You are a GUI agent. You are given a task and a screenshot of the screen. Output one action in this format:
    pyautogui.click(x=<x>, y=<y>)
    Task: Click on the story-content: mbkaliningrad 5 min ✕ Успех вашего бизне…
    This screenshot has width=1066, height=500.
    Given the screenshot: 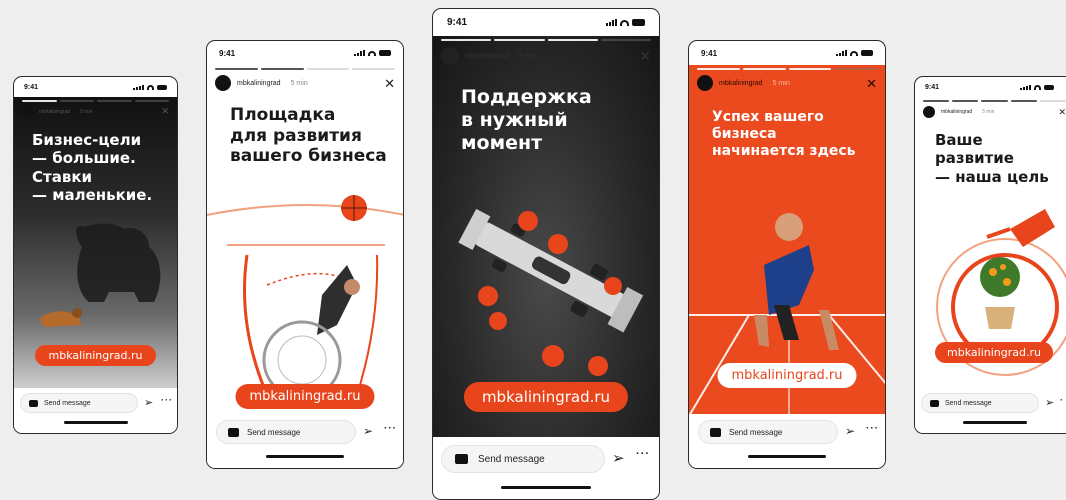 What is the action you would take?
    pyautogui.click(x=787, y=240)
    